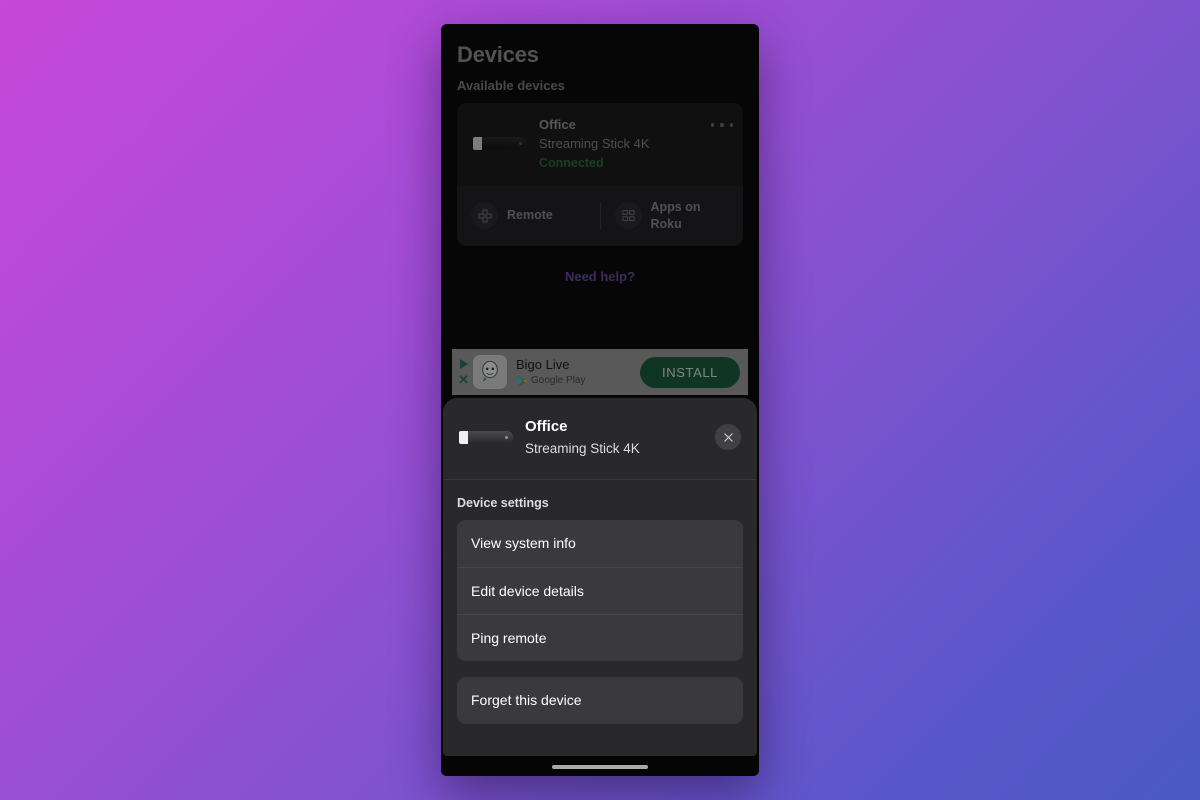 The width and height of the screenshot is (1200, 800). I want to click on menu-item-forget-this-device: Forget this device, so click(600, 700).